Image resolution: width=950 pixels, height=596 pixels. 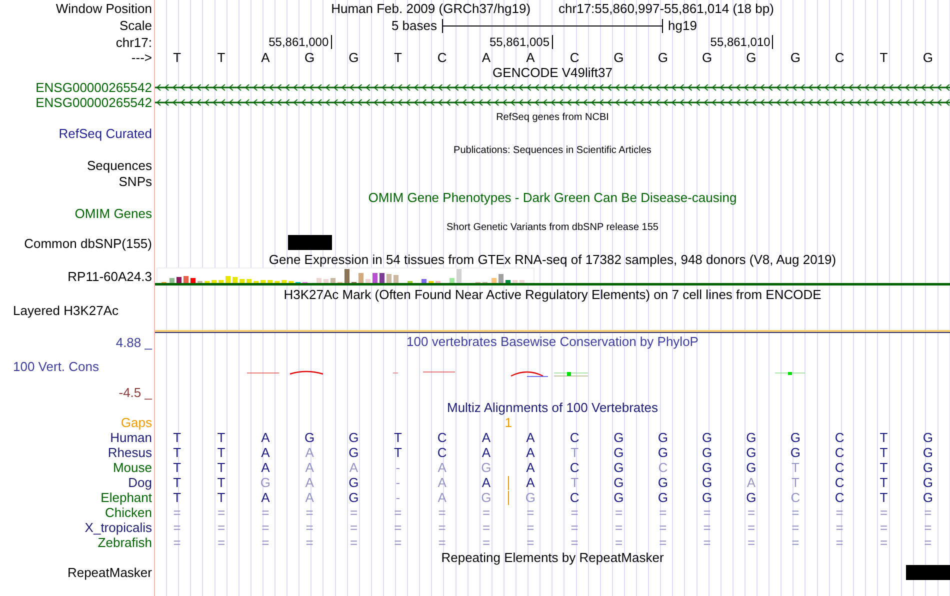 What do you see at coordinates (130, 452) in the screenshot?
I see `species-label: Rhesus` at bounding box center [130, 452].